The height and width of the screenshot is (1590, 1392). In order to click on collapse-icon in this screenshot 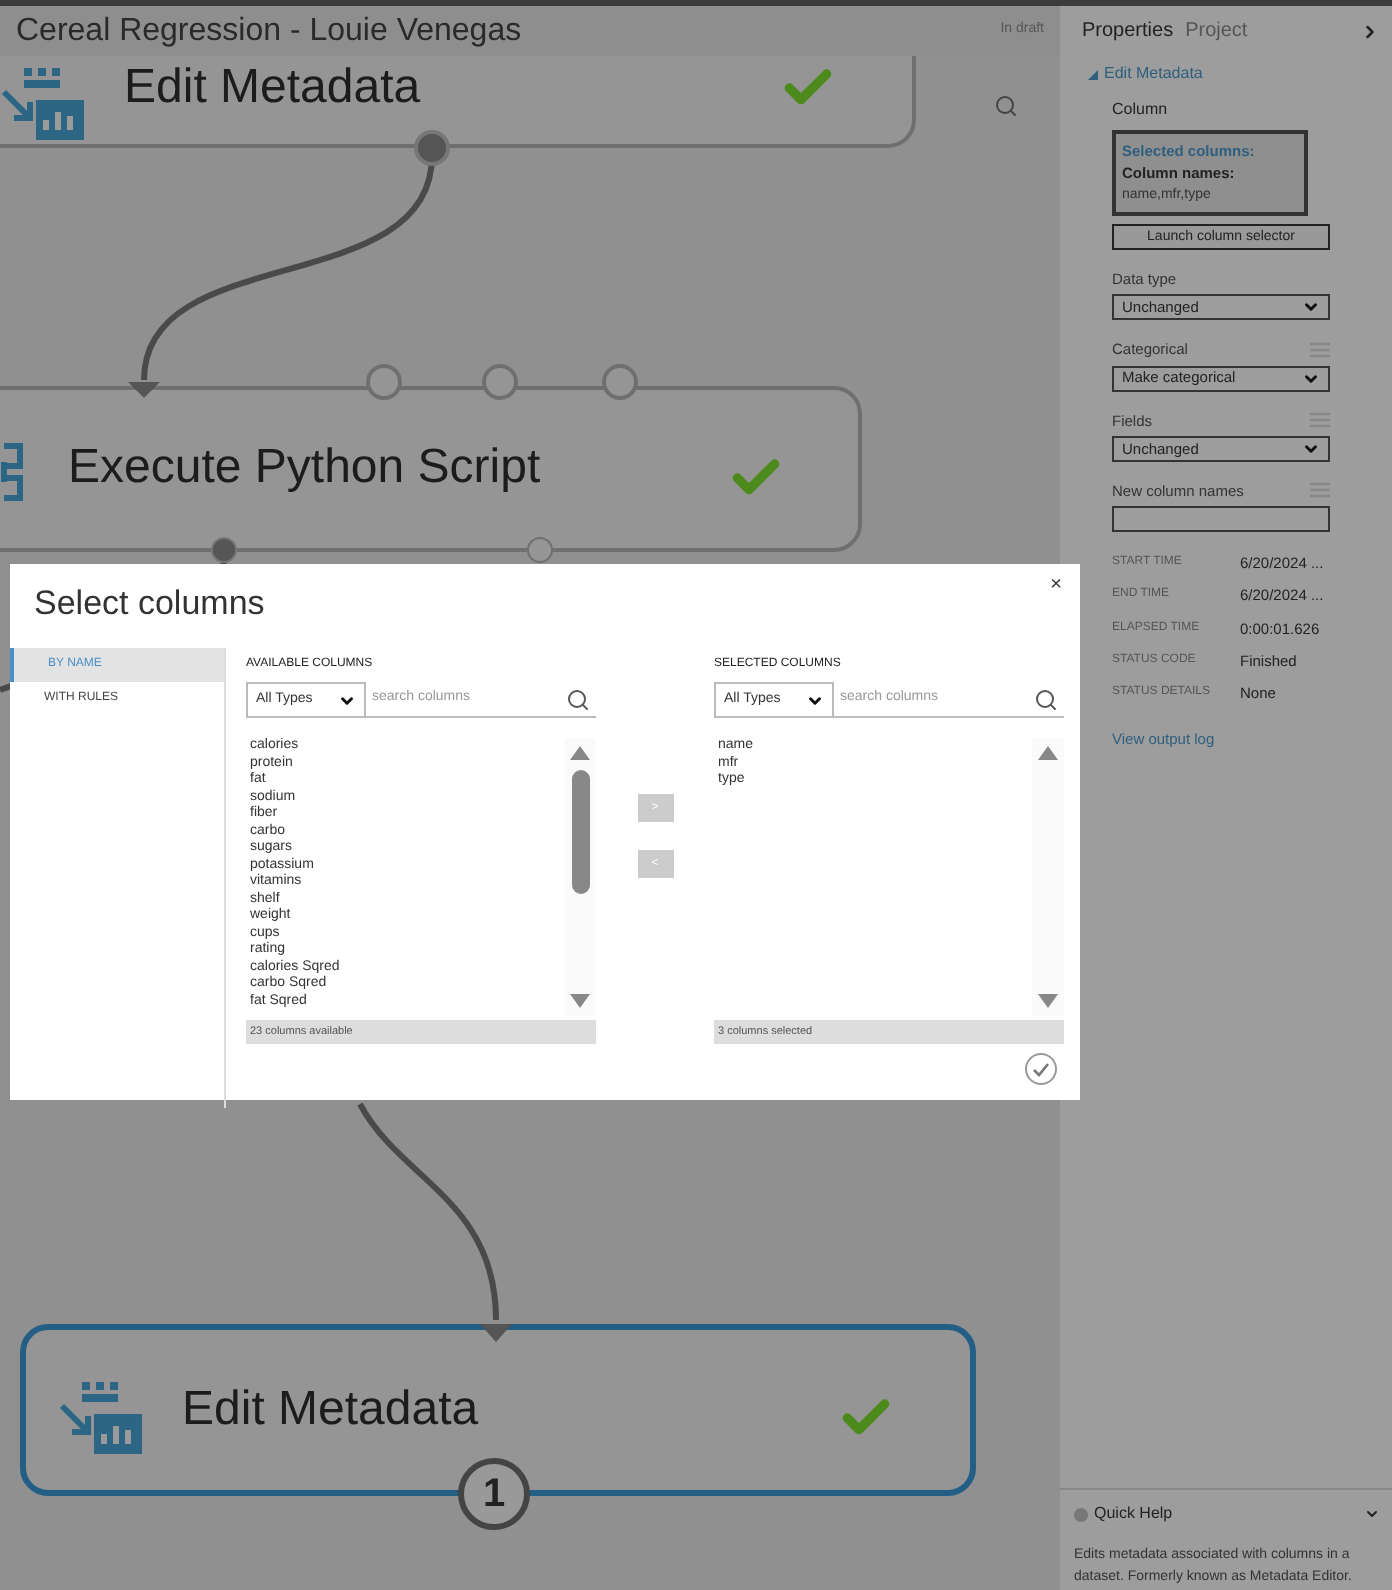, I will do `click(1370, 31)`.